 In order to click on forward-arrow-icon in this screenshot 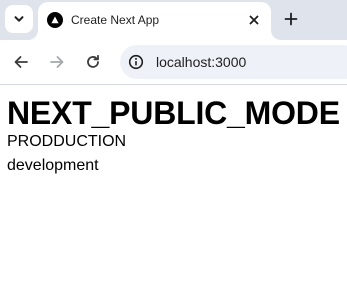, I will do `click(57, 62)`.